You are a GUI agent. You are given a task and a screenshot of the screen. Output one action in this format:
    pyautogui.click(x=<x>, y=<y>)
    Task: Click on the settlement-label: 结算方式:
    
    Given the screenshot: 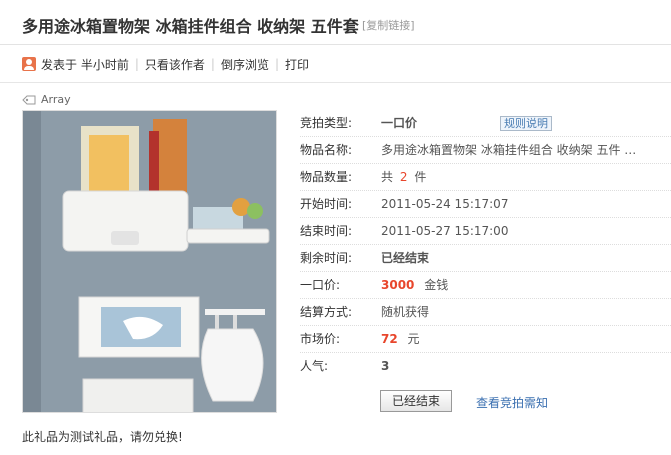 What is the action you would take?
    pyautogui.click(x=326, y=312)
    